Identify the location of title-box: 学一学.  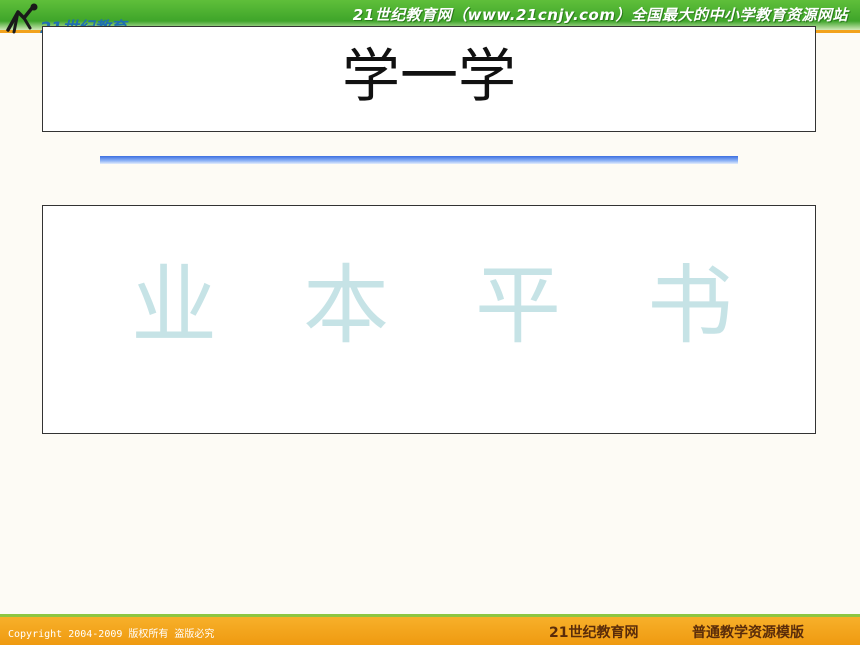
(429, 79).